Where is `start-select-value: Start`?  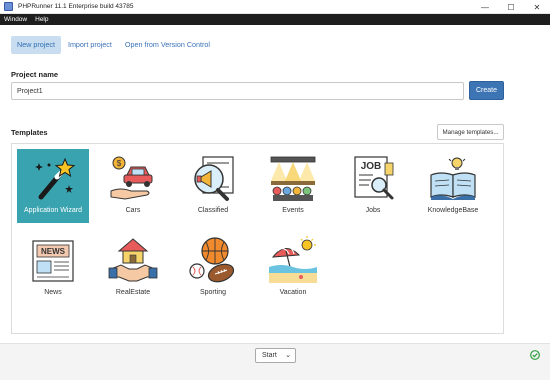 start-select-value: Start is located at coordinates (269, 355).